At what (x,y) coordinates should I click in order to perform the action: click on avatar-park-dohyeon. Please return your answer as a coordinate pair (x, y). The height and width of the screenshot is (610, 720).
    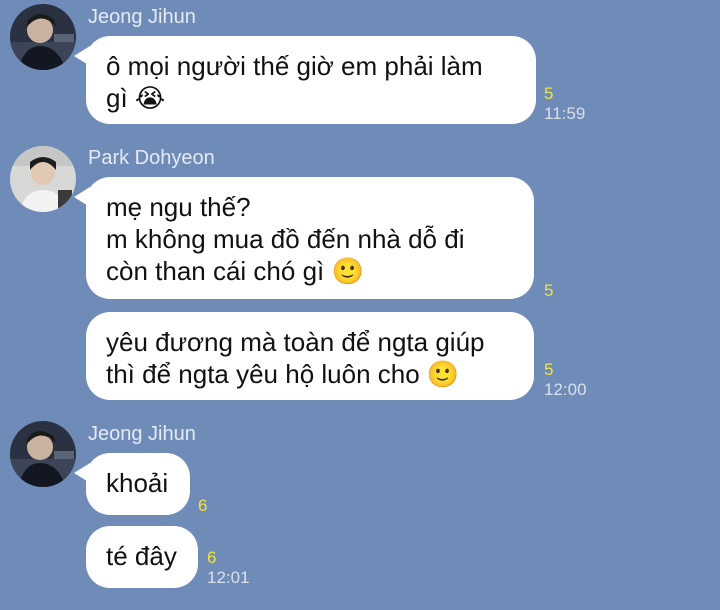
    Looking at the image, I should click on (43, 179).